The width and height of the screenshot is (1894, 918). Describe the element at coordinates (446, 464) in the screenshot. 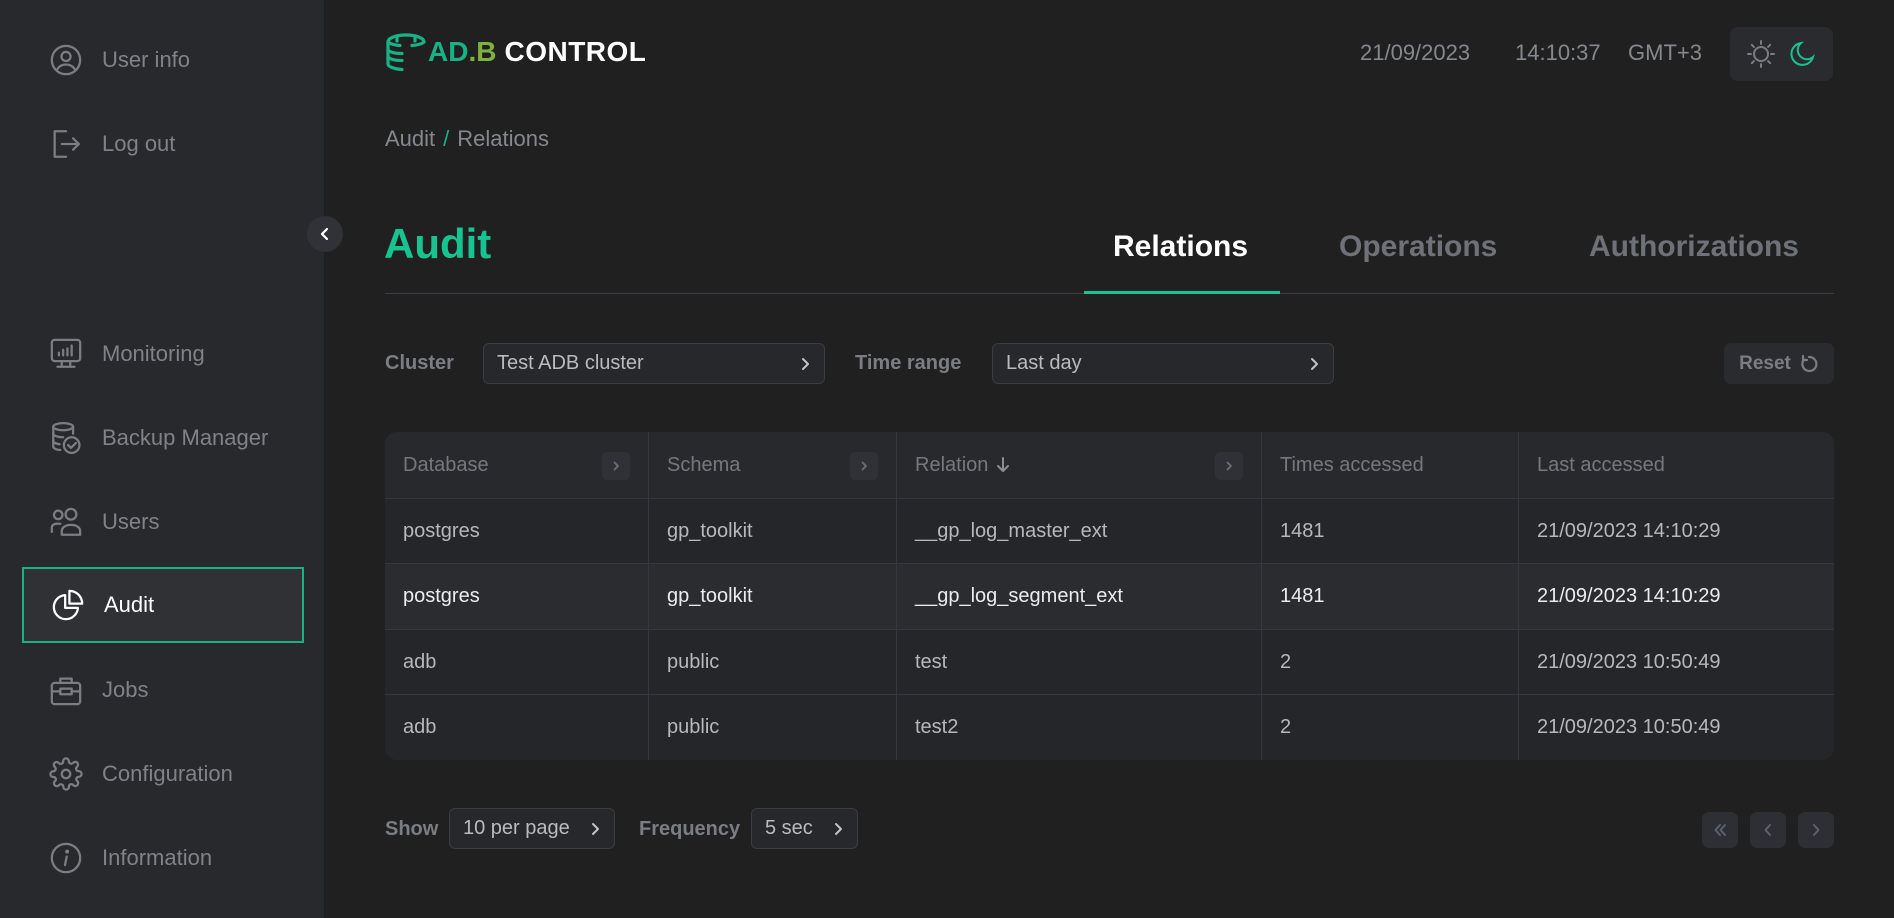

I see `column-header-label: Database` at that location.